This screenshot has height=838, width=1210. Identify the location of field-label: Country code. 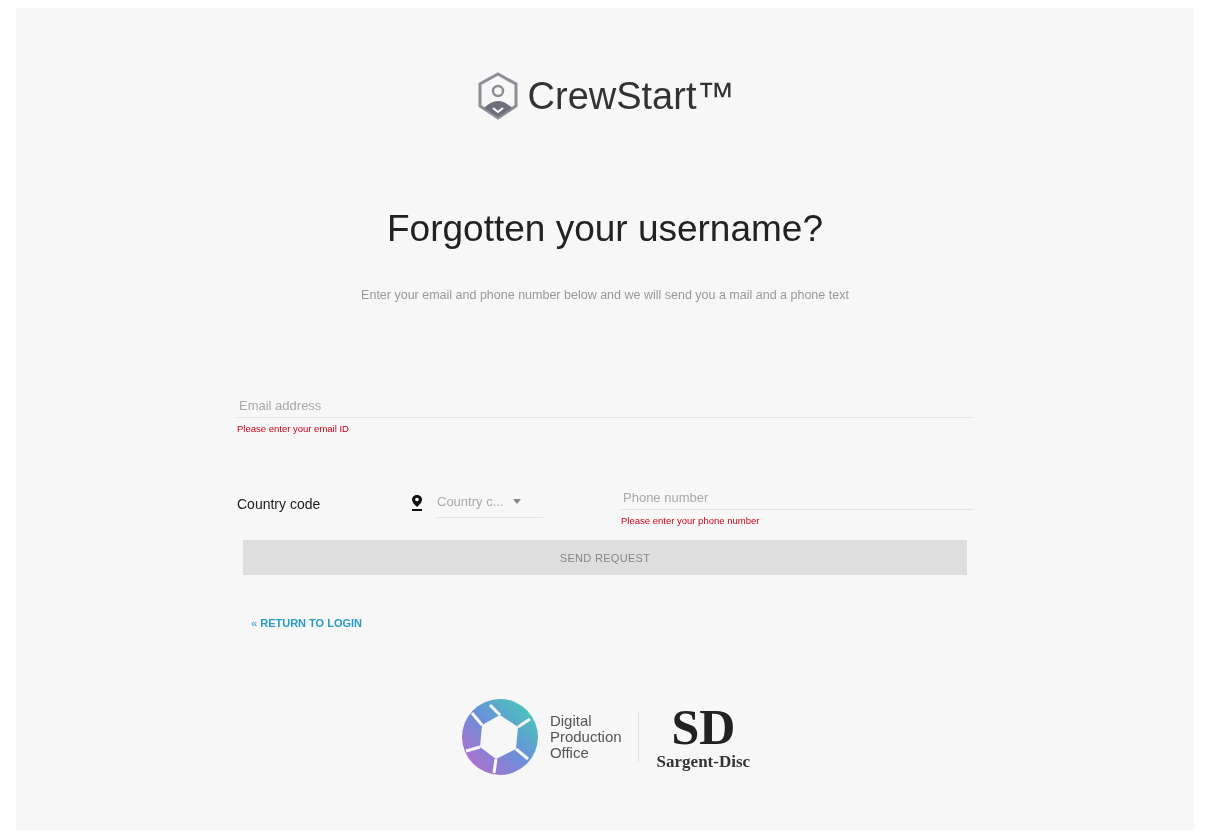
(279, 504).